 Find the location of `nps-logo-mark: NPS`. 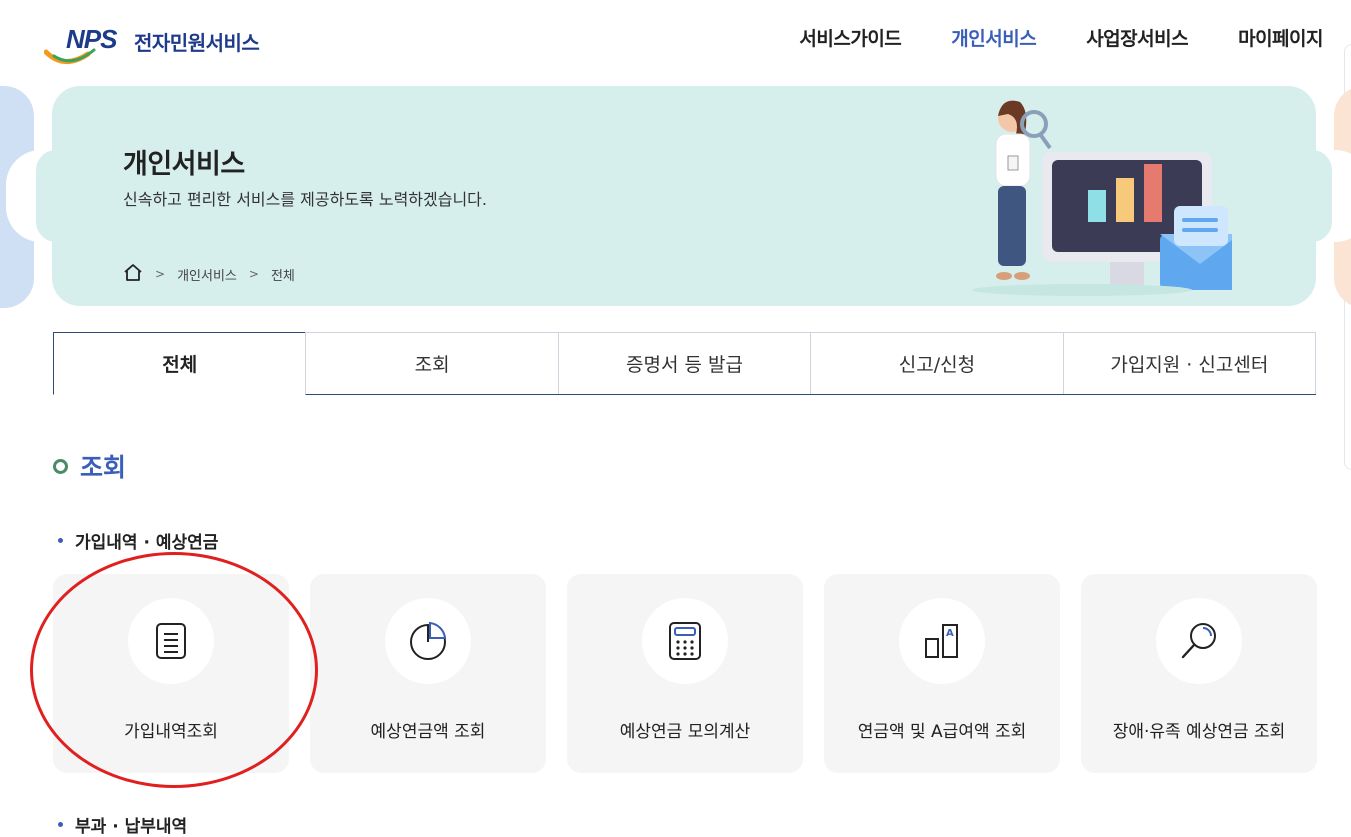

nps-logo-mark: NPS is located at coordinates (86, 44).